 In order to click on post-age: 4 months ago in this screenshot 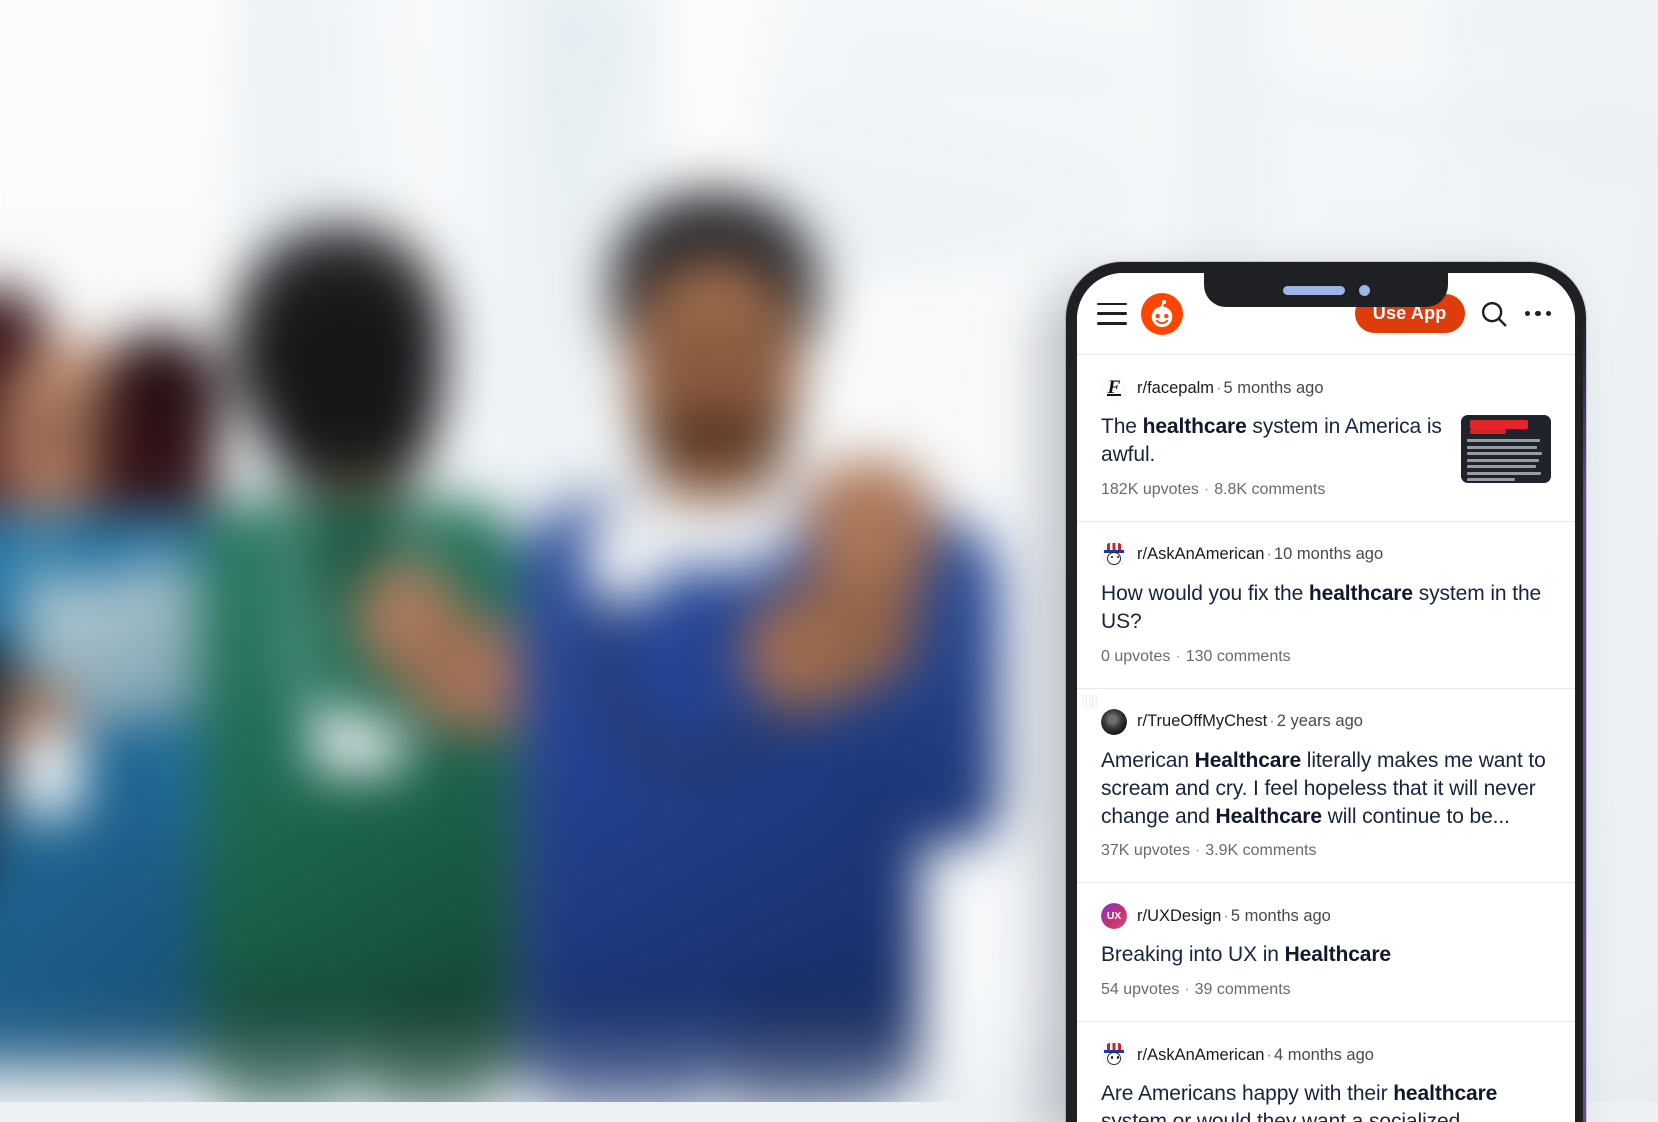, I will do `click(1324, 1055)`.